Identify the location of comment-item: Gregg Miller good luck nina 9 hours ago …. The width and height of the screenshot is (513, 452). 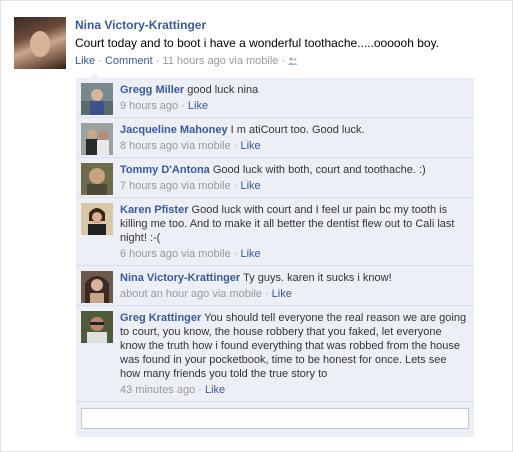
(275, 98).